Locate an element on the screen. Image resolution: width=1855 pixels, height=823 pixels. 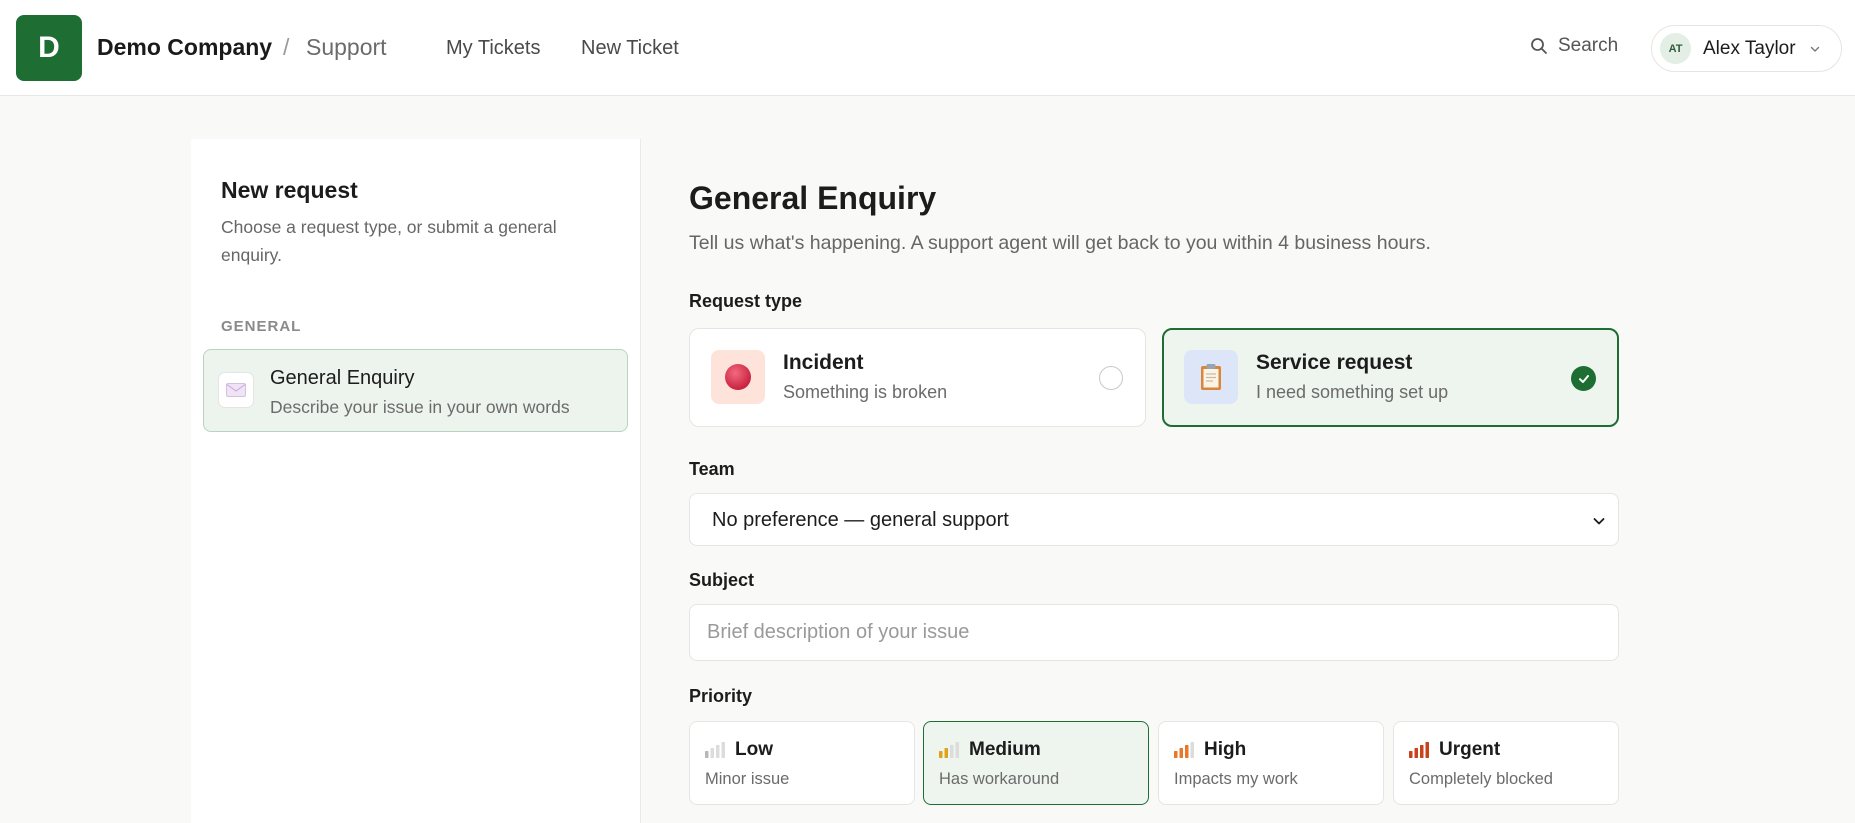
incident-title: Incident is located at coordinates (823, 362).